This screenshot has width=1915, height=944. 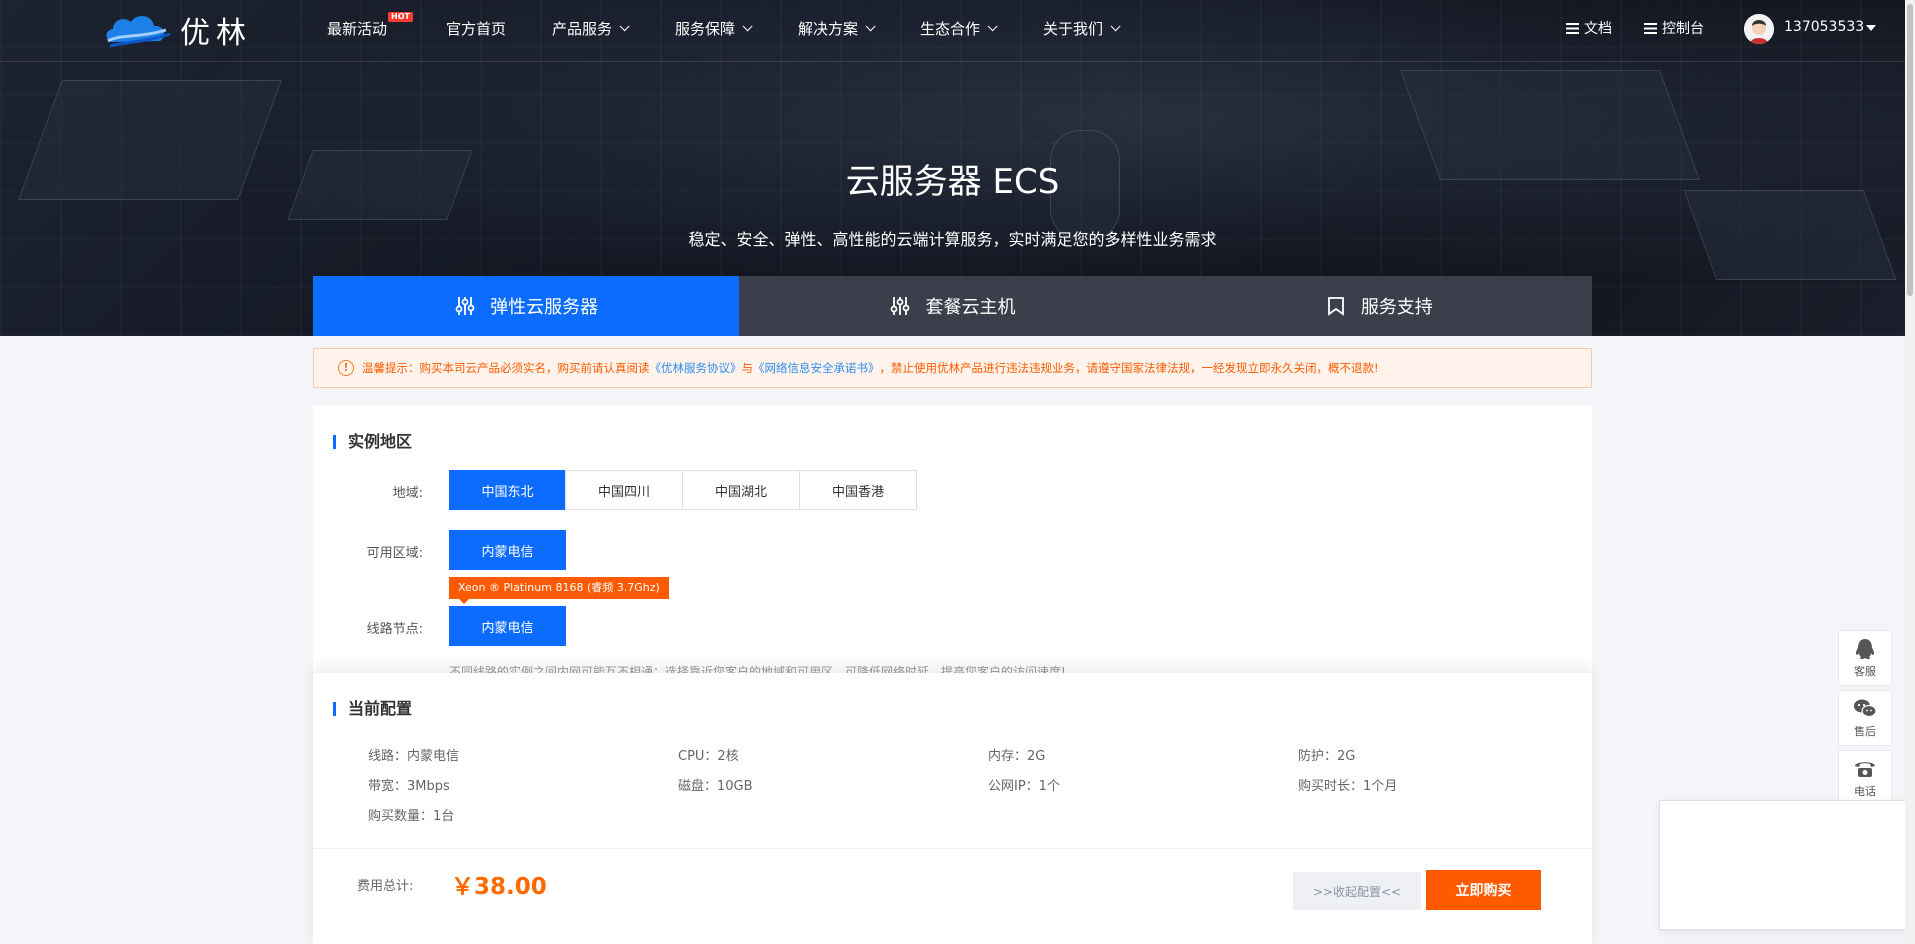 What do you see at coordinates (394, 553) in the screenshot?
I see `zone-label: 可用区域:` at bounding box center [394, 553].